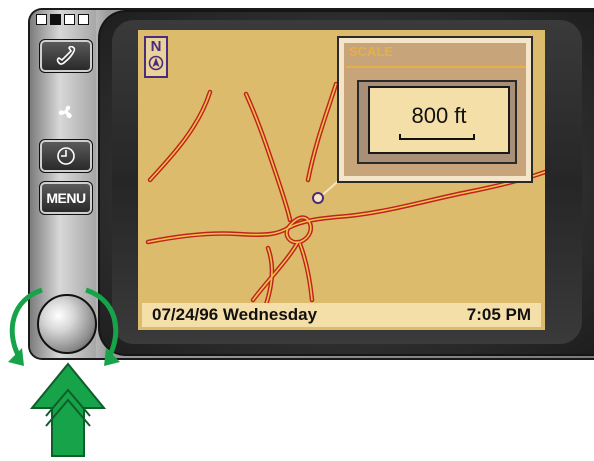 The image size is (594, 461). What do you see at coordinates (156, 63) in the screenshot?
I see `compass-arrow-icon` at bounding box center [156, 63].